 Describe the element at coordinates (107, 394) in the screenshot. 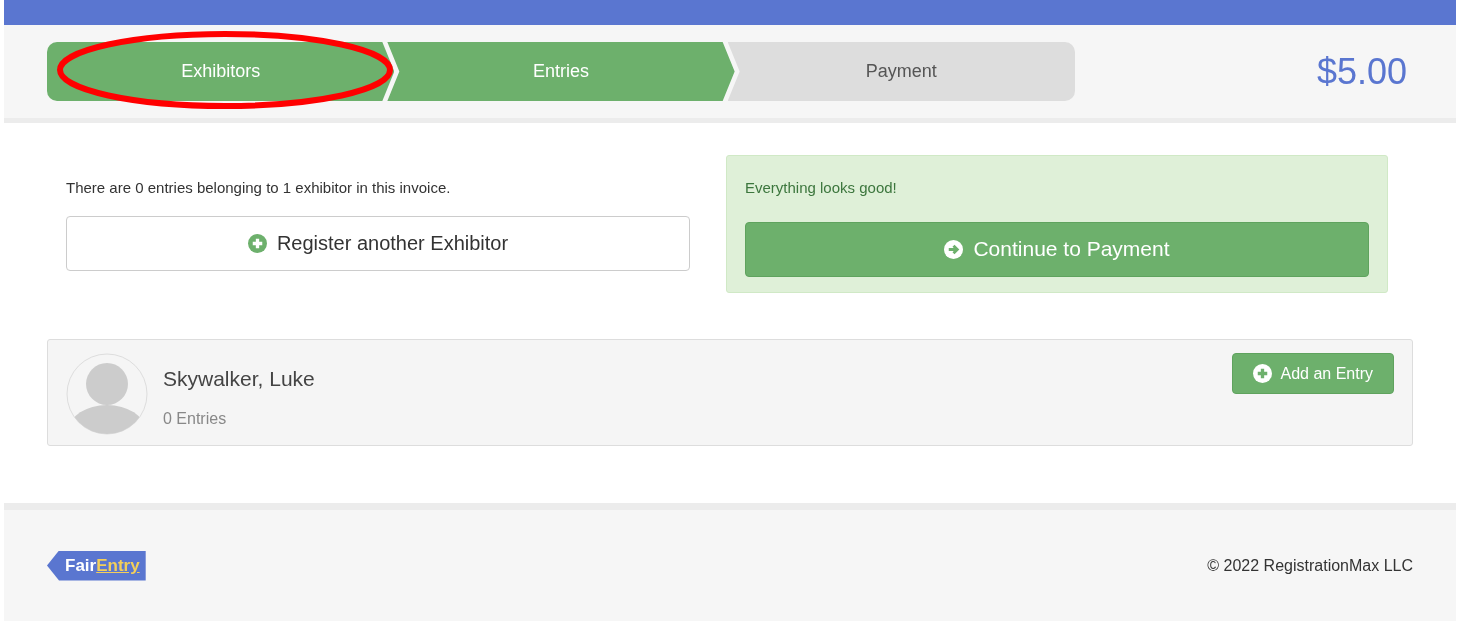

I see `avatar-icon` at that location.